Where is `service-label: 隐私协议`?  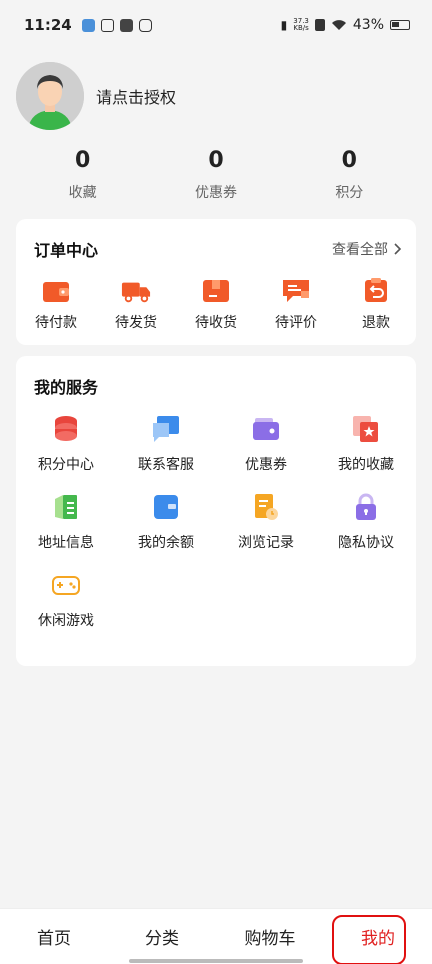
service-label: 隐私协议 is located at coordinates (366, 543).